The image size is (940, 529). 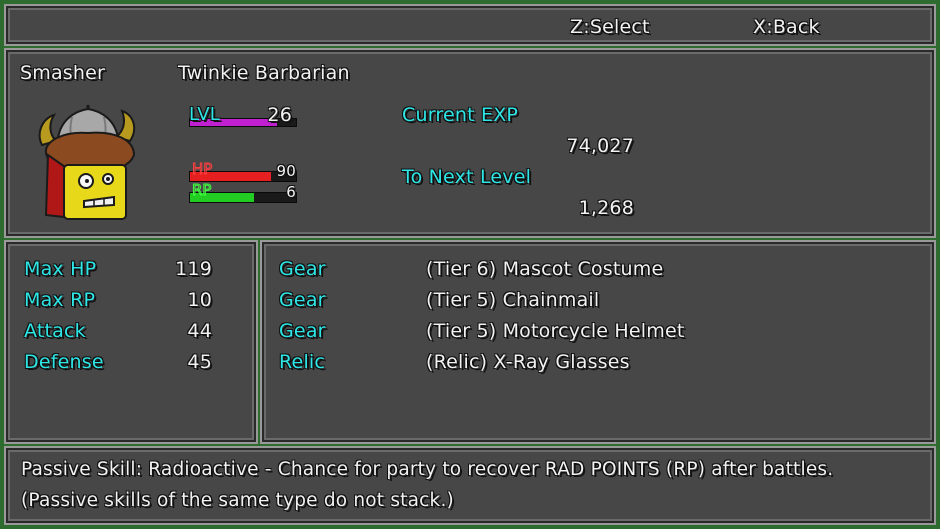 What do you see at coordinates (555, 331) in the screenshot?
I see `equipment-item: (Tier 5) Motorcycle Helmet` at bounding box center [555, 331].